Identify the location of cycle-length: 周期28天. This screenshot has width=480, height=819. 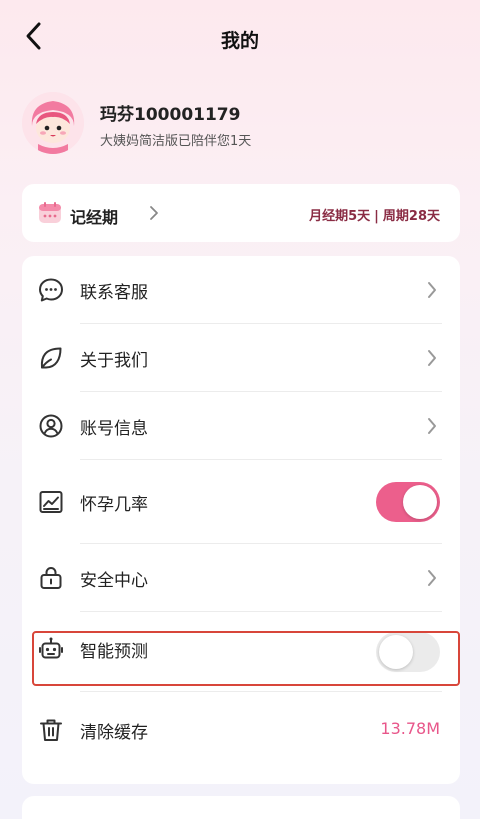
(411, 216).